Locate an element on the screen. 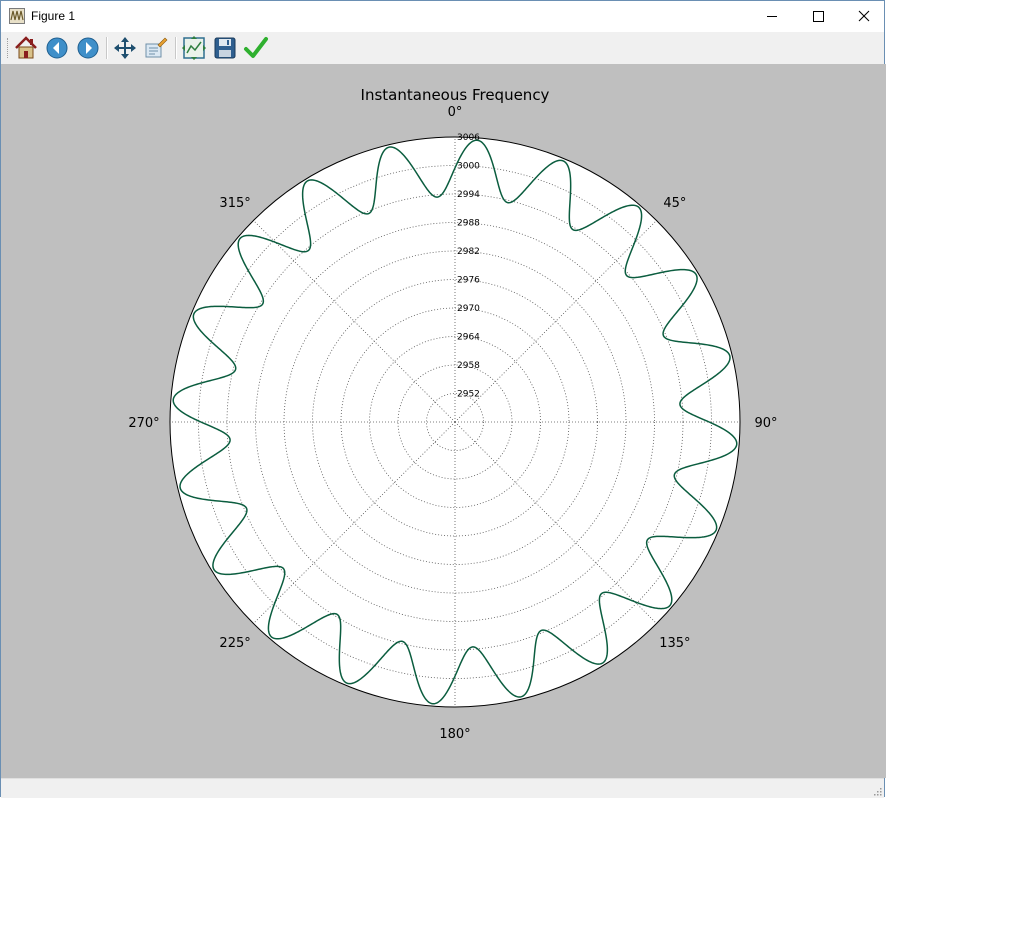  close-icon is located at coordinates (864, 16).